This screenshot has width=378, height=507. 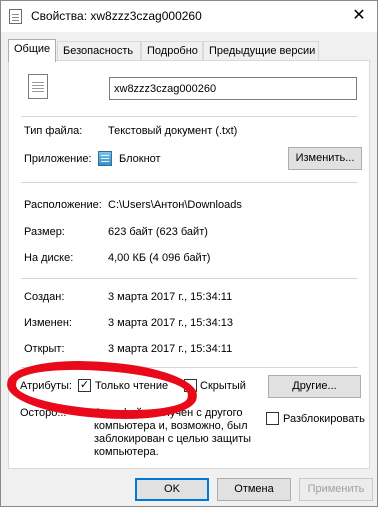 I want to click on hidden-label: Скрытый, so click(x=223, y=386).